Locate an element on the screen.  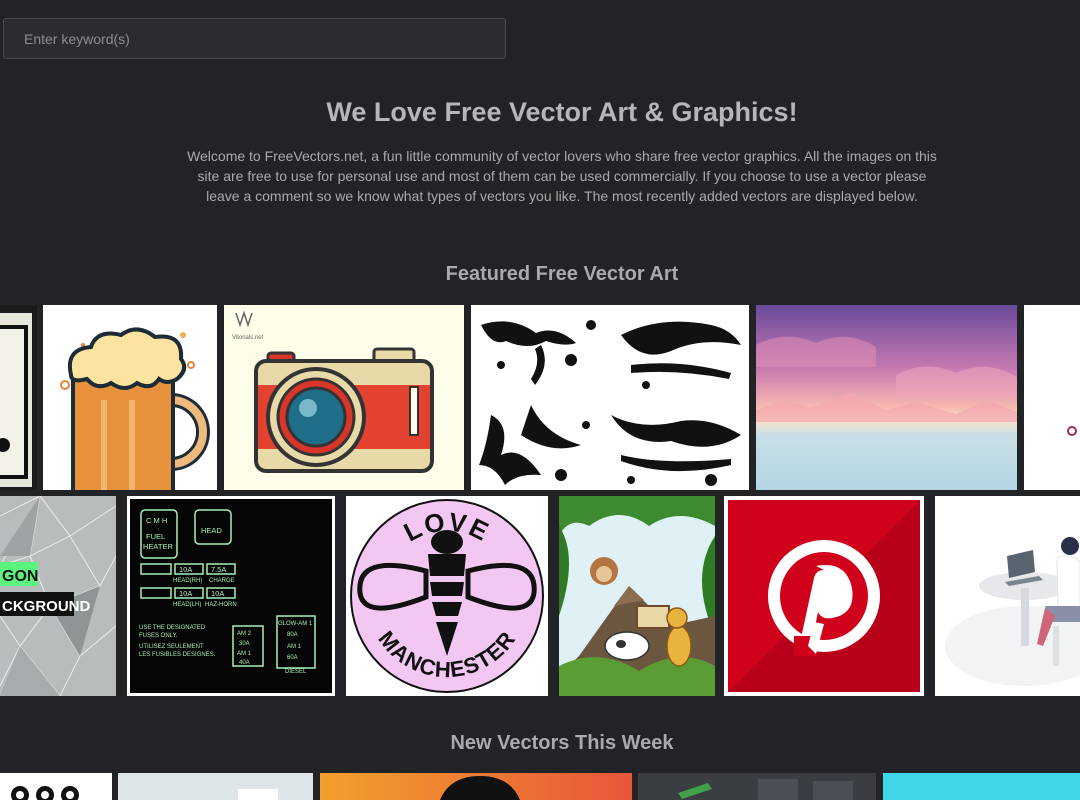
page-title: We Love Free Vector Art & Graphics! is located at coordinates (562, 112).